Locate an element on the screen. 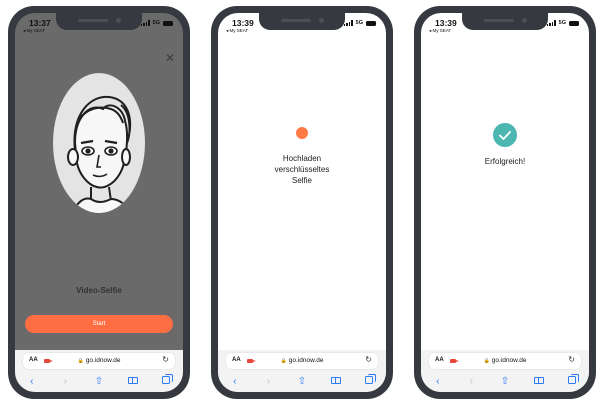  status-time: 13:37 is located at coordinates (40, 23).